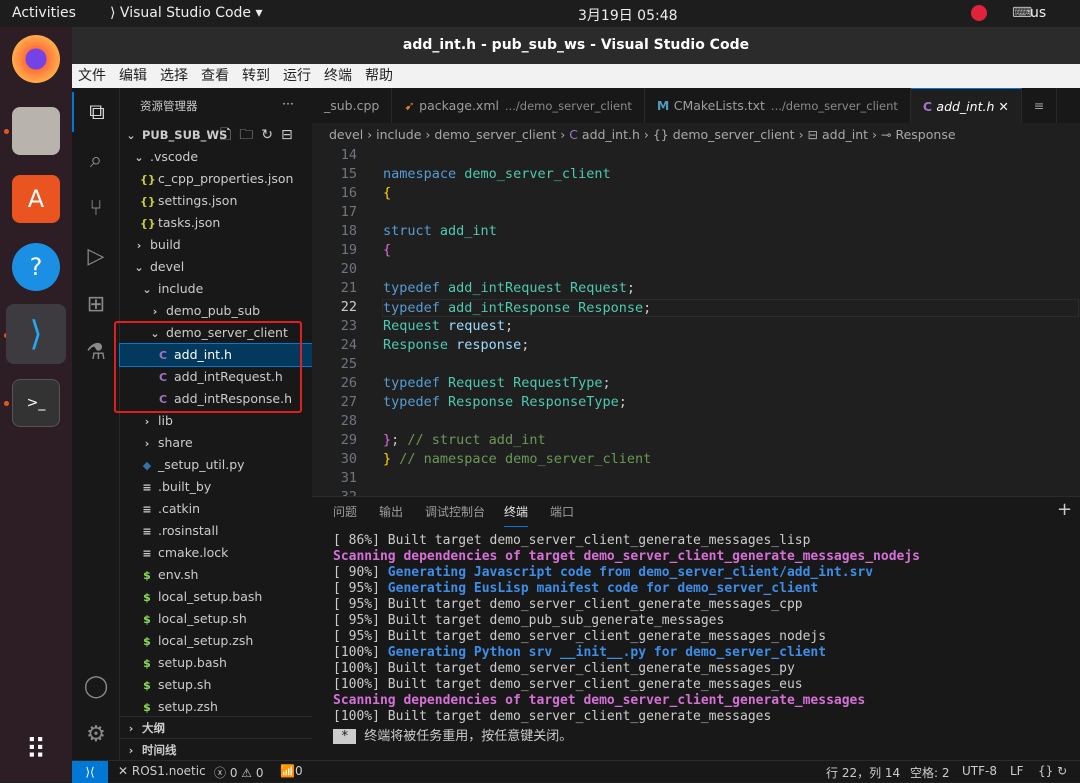 This screenshot has height=783, width=1080. Describe the element at coordinates (256, 76) in the screenshot. I see `menu-item: 转到` at that location.